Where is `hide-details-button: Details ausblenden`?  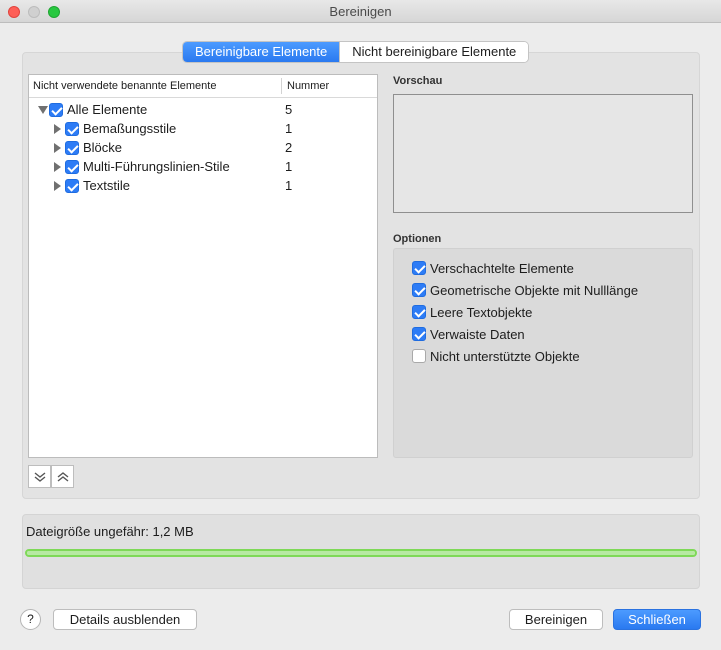 hide-details-button: Details ausblenden is located at coordinates (125, 619).